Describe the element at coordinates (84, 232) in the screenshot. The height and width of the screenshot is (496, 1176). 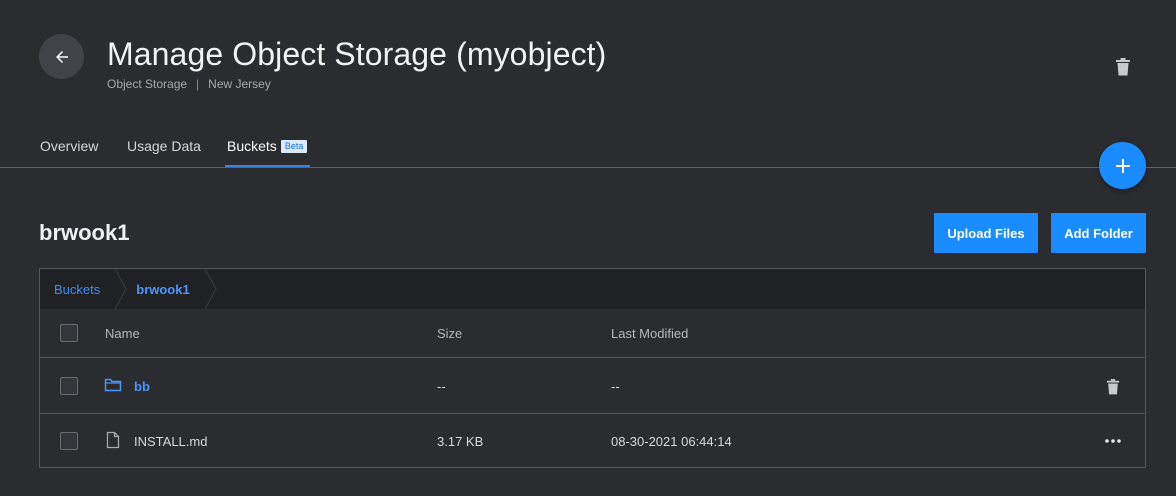
I see `bucket-title: brwook1` at that location.